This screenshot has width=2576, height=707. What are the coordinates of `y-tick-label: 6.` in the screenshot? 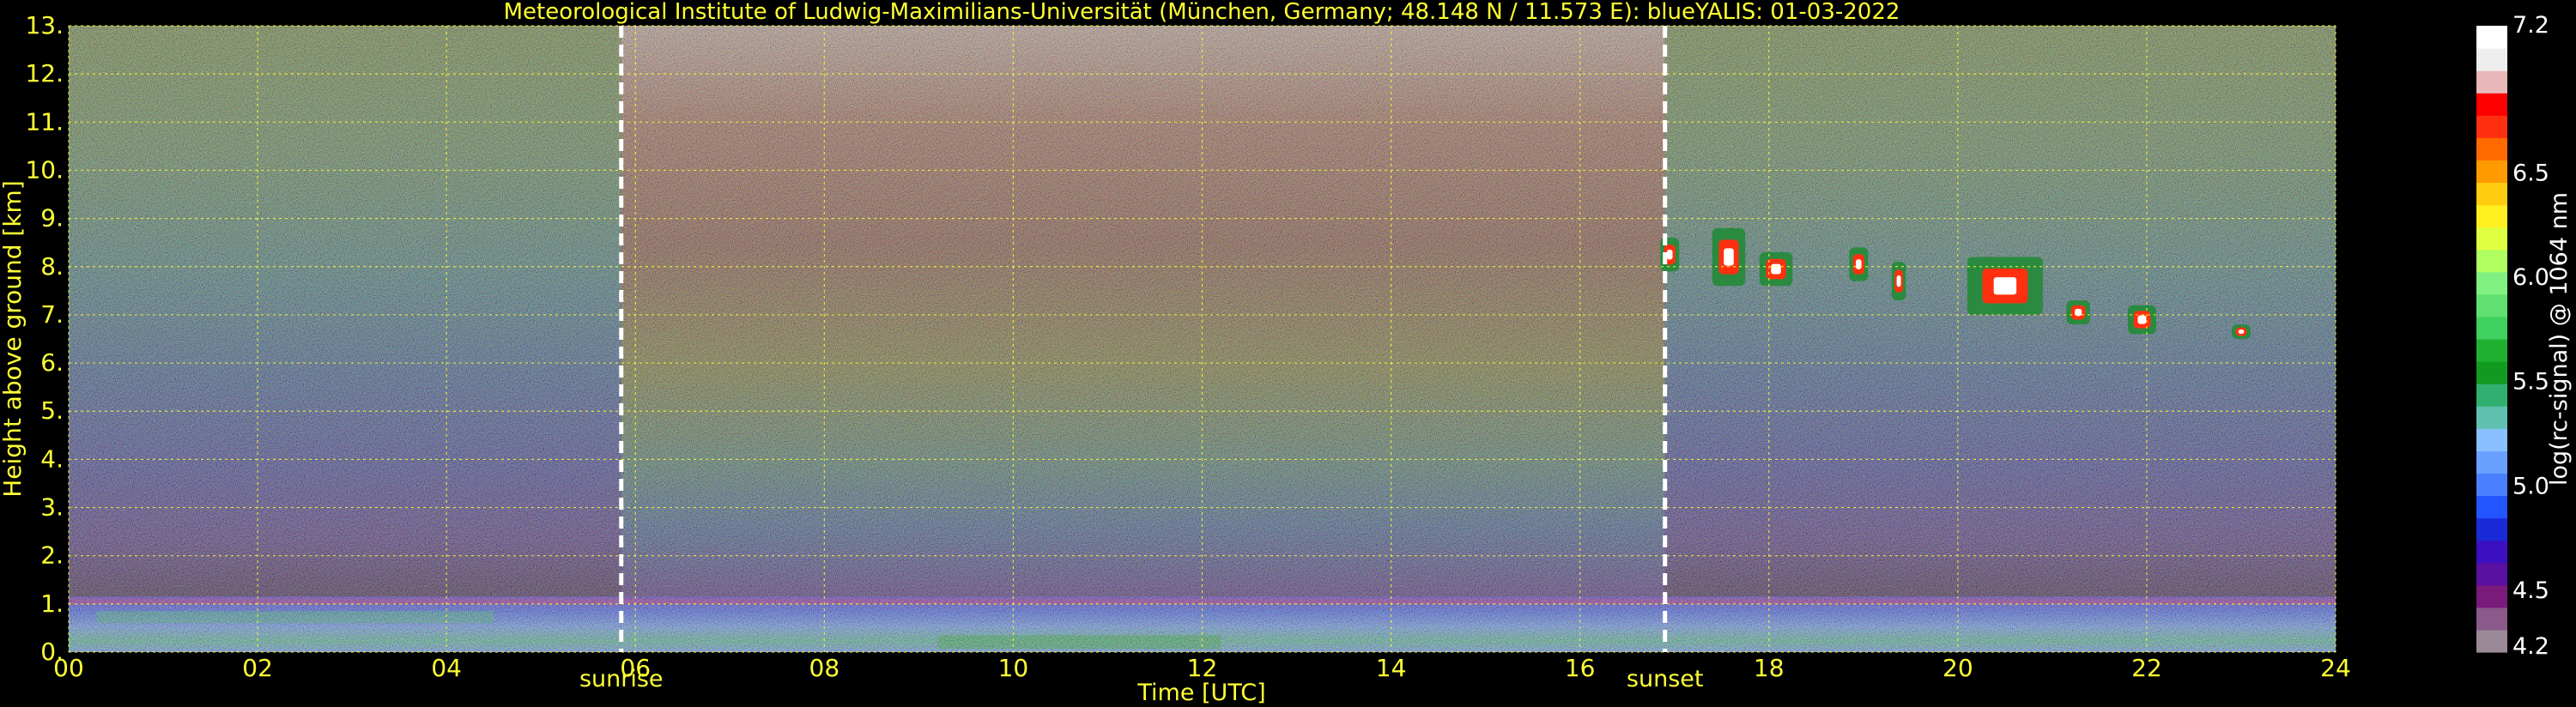 It's located at (52, 363).